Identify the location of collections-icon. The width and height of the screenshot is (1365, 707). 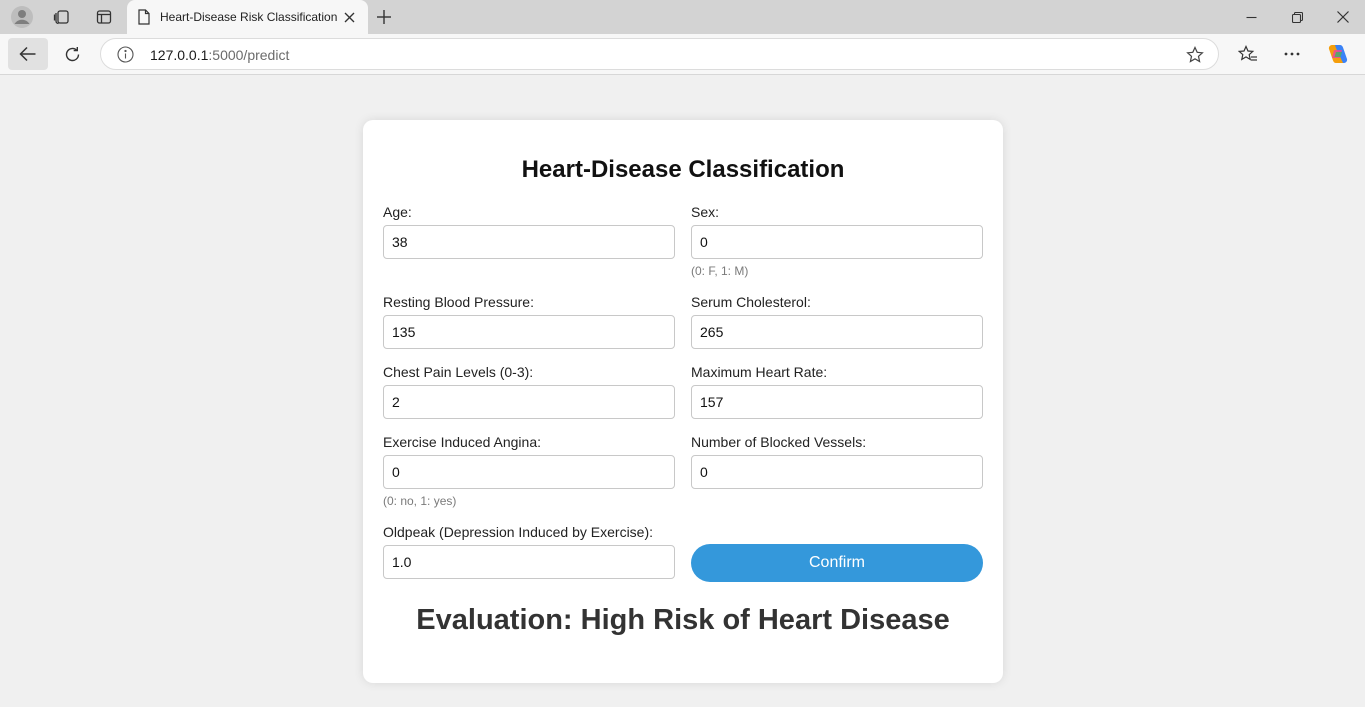
(61, 17).